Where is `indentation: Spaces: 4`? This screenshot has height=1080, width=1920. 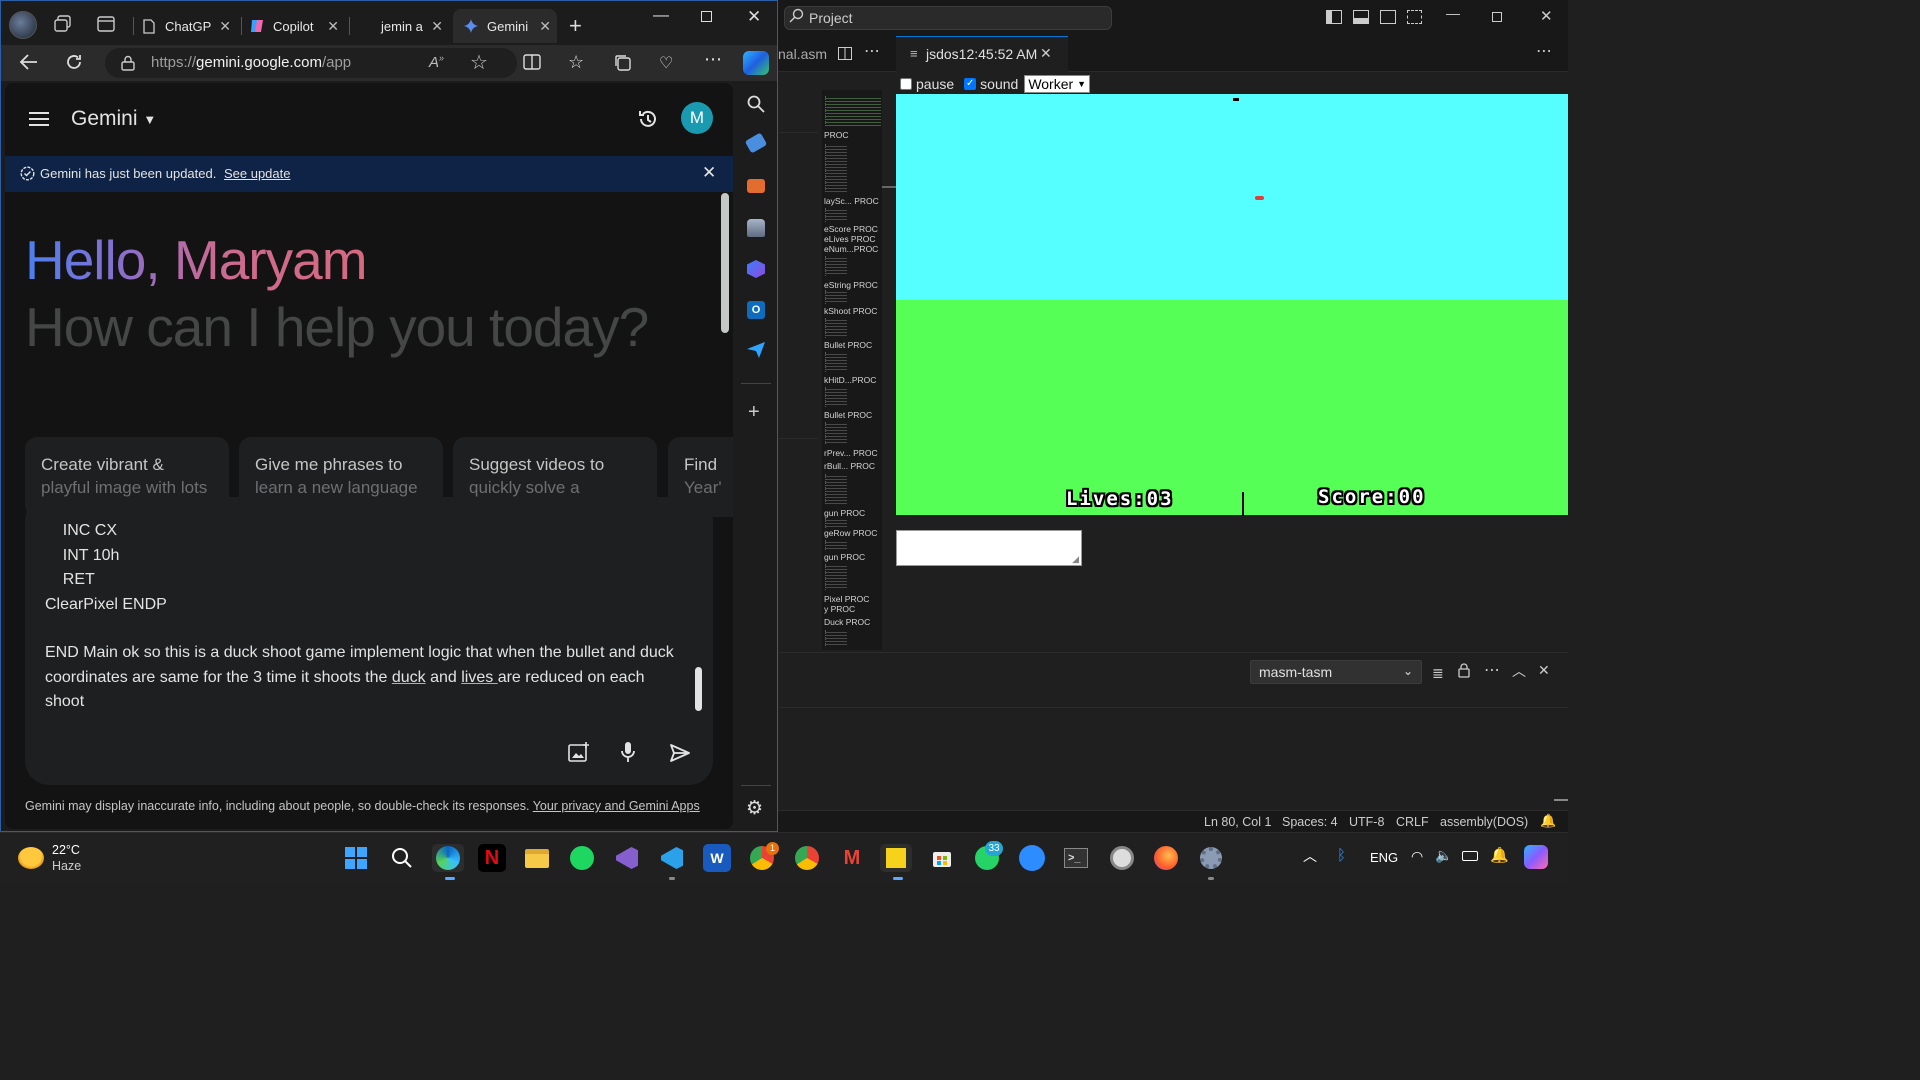
indentation: Spaces: 4 is located at coordinates (1310, 822).